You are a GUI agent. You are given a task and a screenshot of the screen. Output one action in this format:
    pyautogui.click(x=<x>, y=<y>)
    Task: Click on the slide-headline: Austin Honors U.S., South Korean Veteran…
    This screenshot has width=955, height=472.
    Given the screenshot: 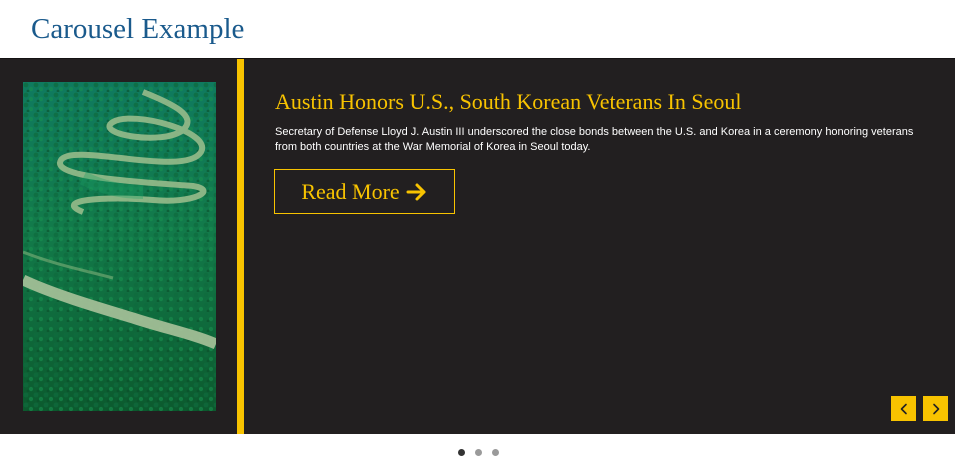 What is the action you would take?
    pyautogui.click(x=508, y=101)
    